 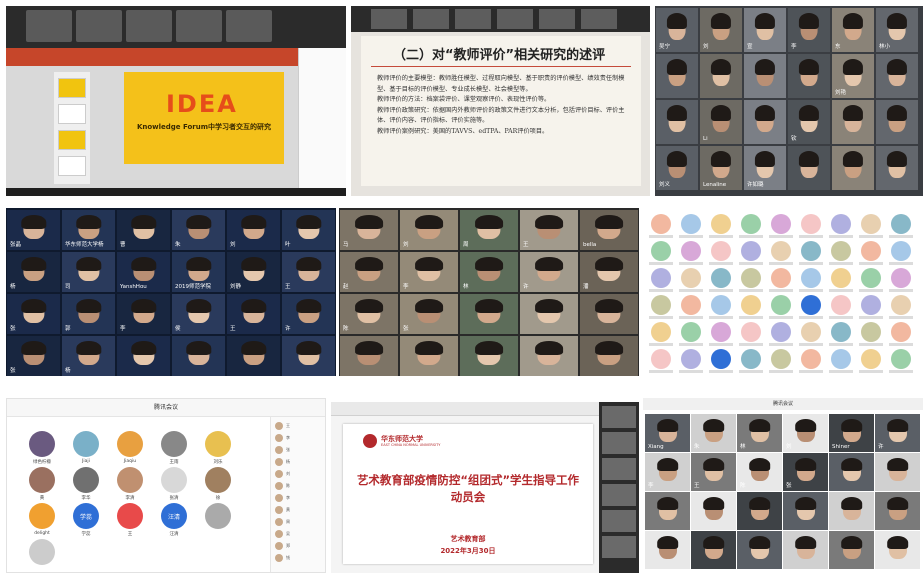 What do you see at coordinates (299, 462) in the screenshot?
I see `member-list-item: 杨` at bounding box center [299, 462].